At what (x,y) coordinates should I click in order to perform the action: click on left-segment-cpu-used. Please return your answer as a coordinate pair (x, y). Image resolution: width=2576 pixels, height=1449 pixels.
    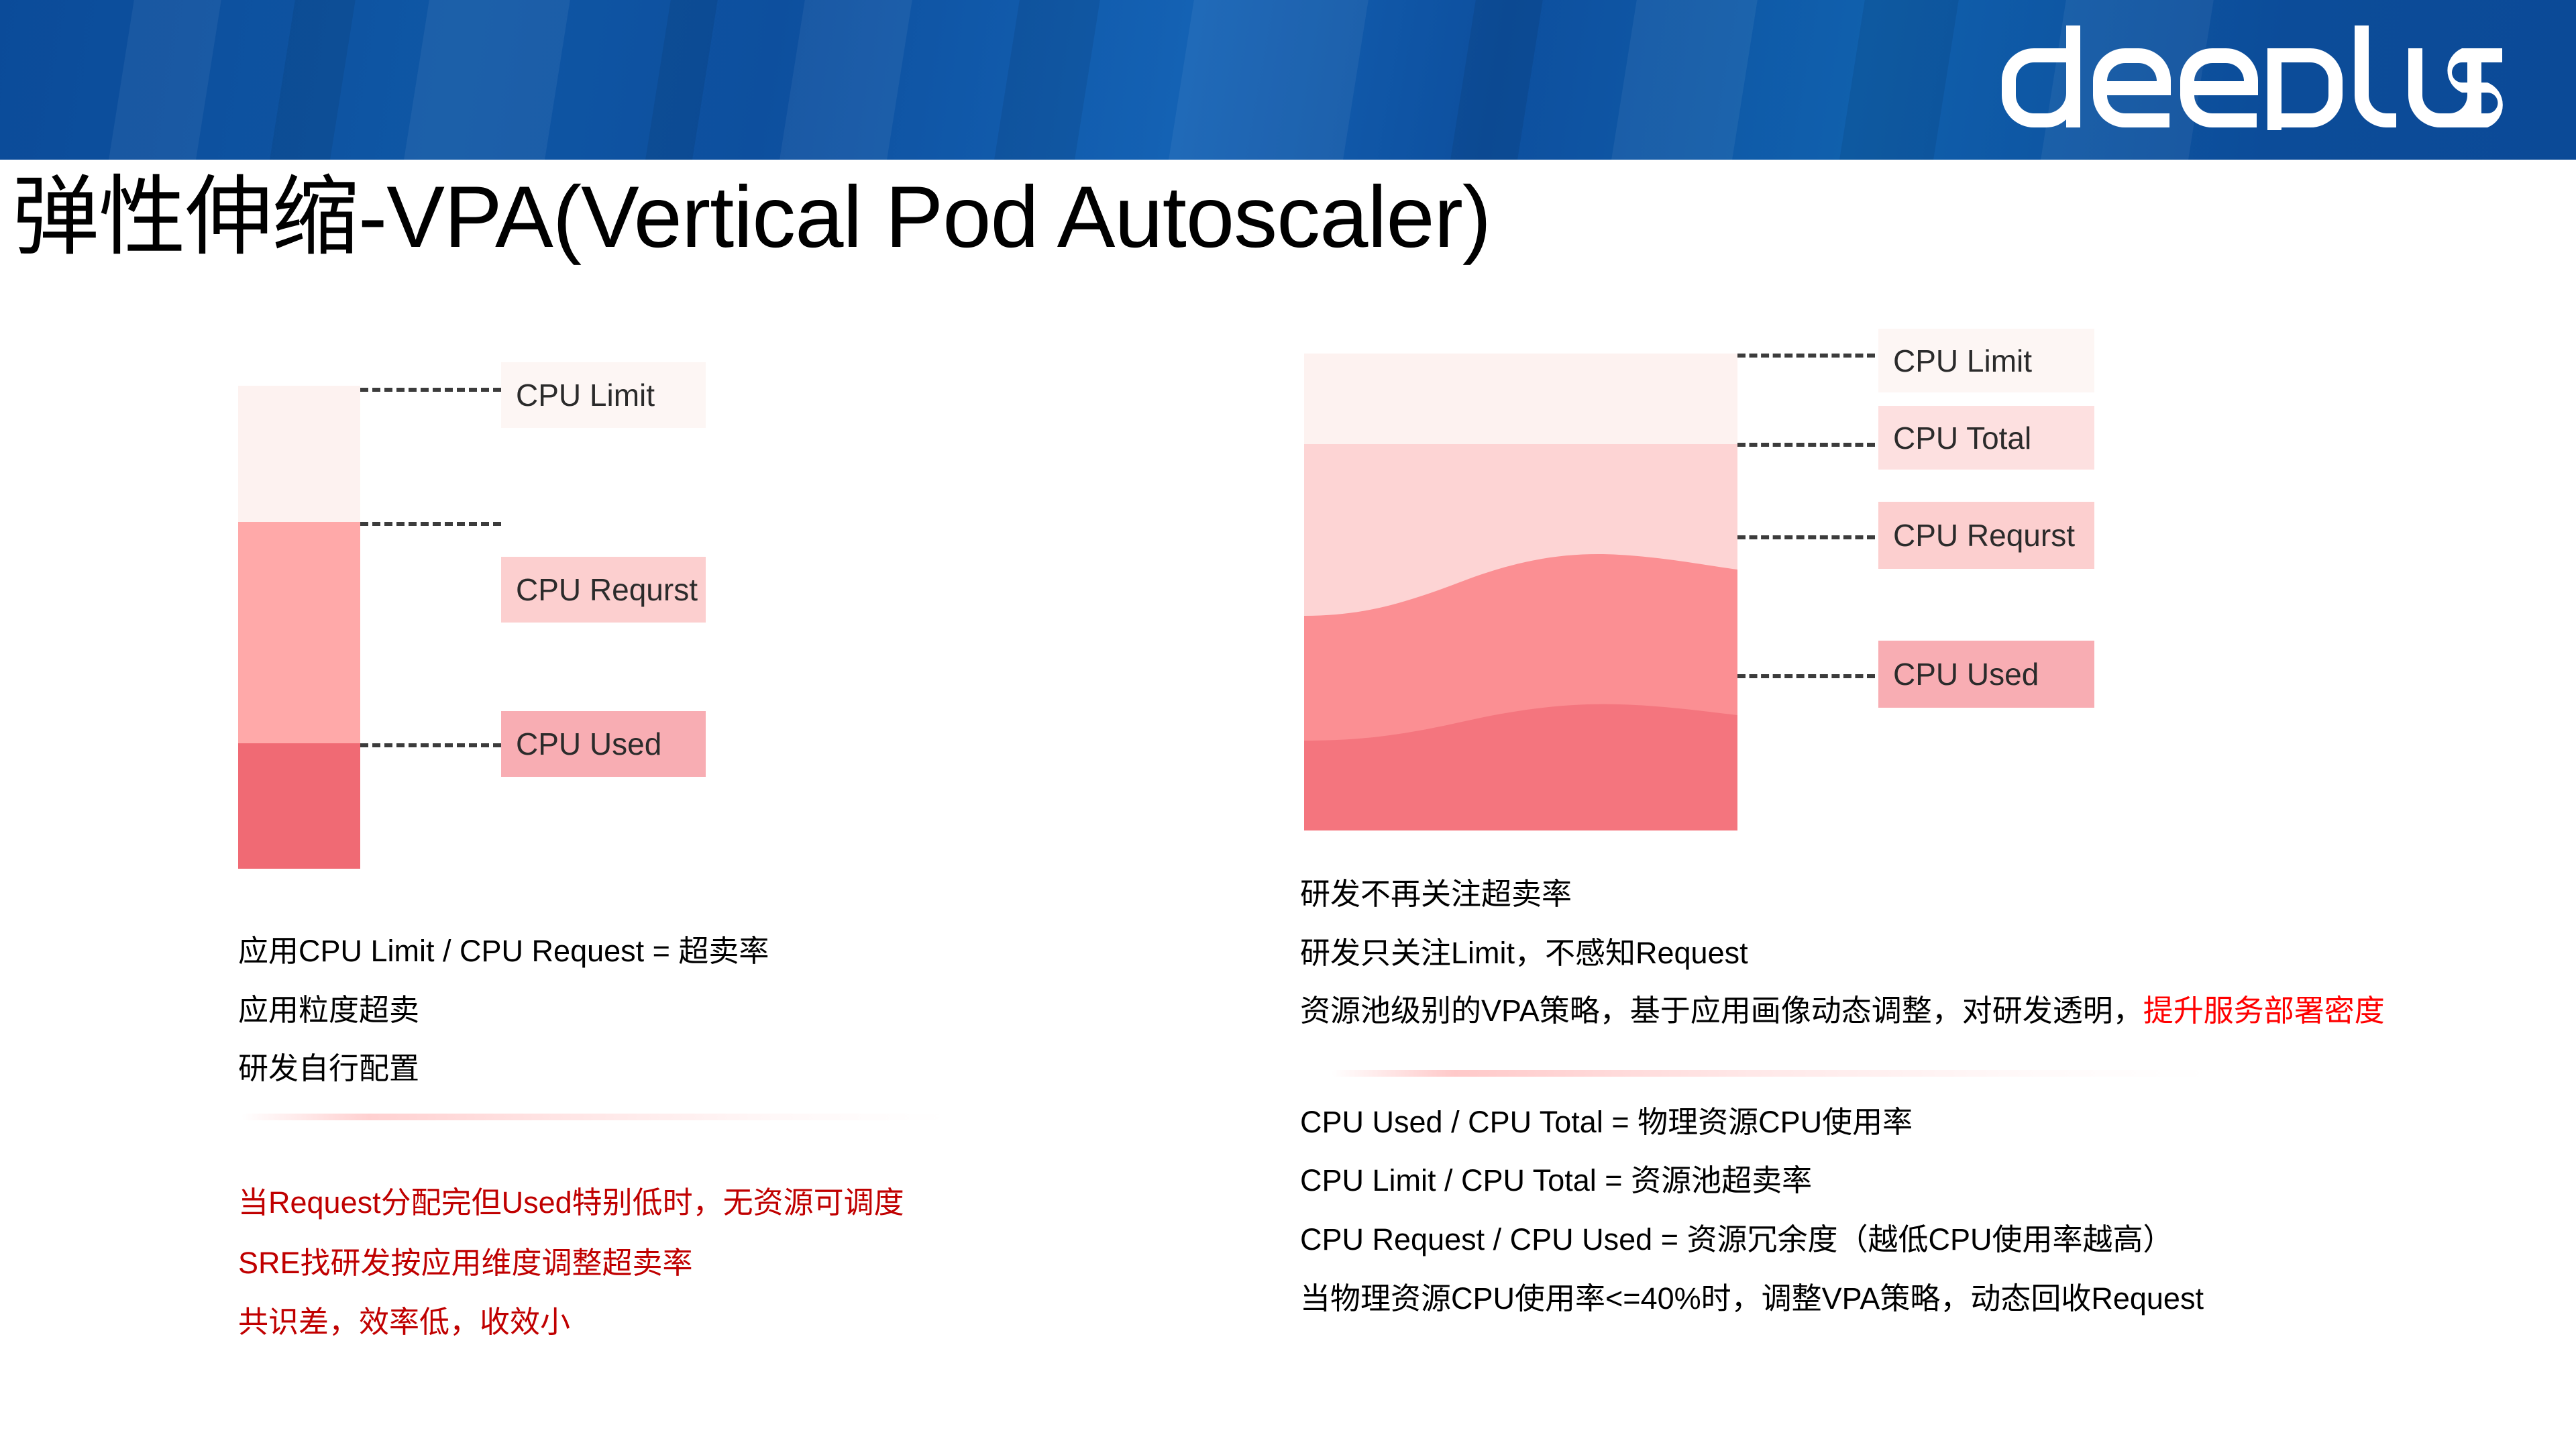
    Looking at the image, I should click on (299, 806).